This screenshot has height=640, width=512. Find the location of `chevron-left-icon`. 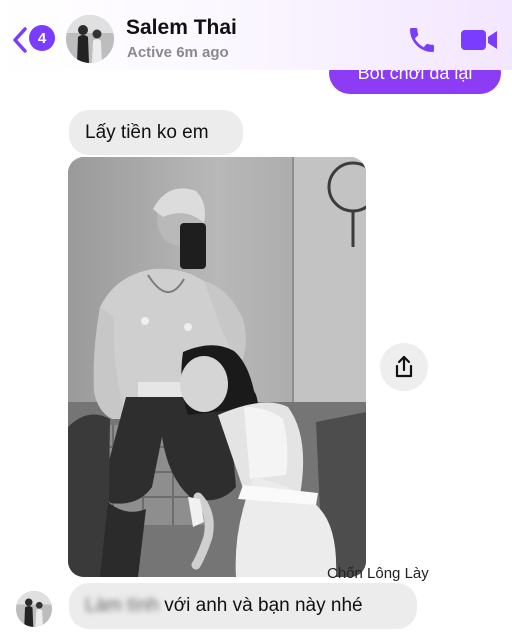

chevron-left-icon is located at coordinates (20, 40).